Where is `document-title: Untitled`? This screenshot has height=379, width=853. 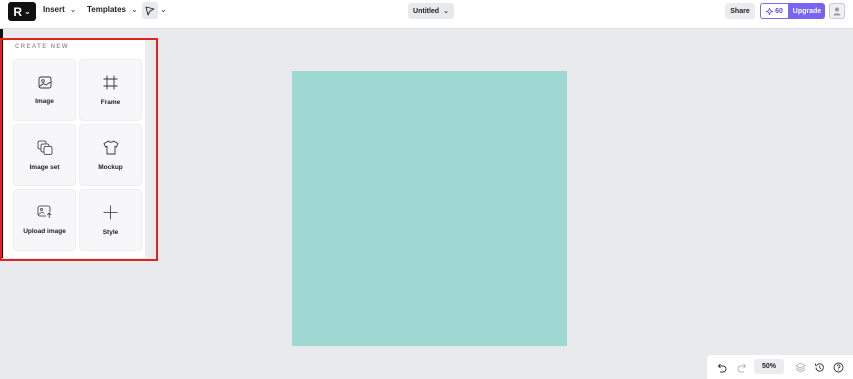
document-title: Untitled is located at coordinates (426, 11).